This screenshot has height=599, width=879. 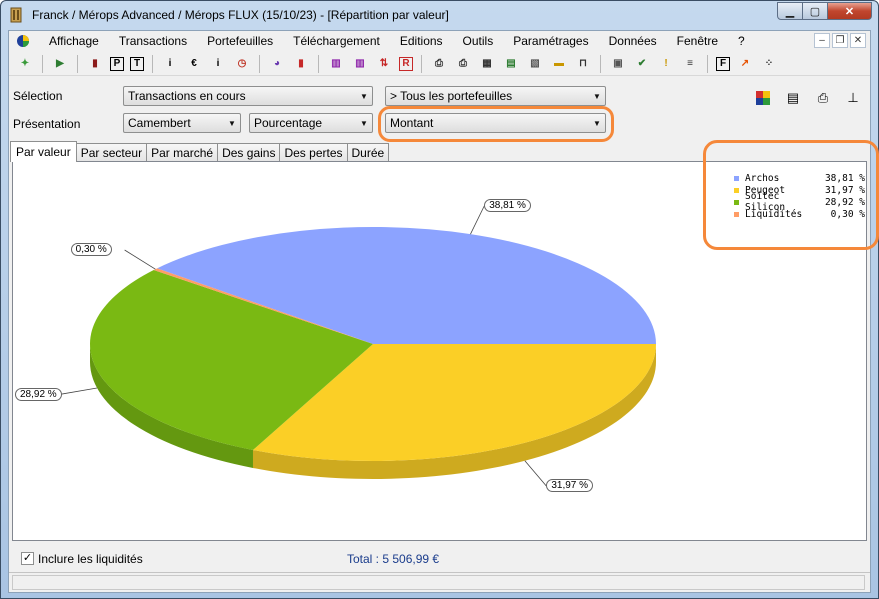 What do you see at coordinates (43, 151) in the screenshot?
I see `tab-0: Par valeur` at bounding box center [43, 151].